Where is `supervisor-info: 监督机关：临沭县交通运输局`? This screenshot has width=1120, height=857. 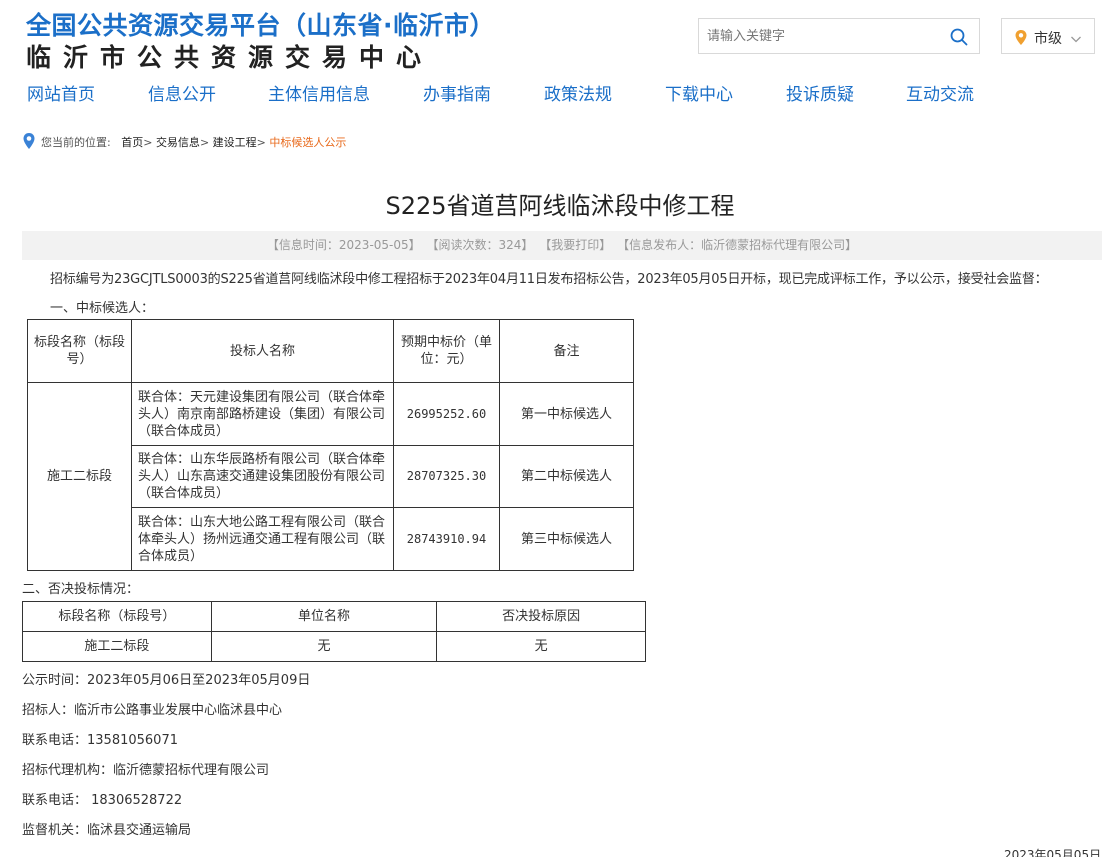
supervisor-info: 监督机关：临沭县交通运输局 is located at coordinates (107, 830).